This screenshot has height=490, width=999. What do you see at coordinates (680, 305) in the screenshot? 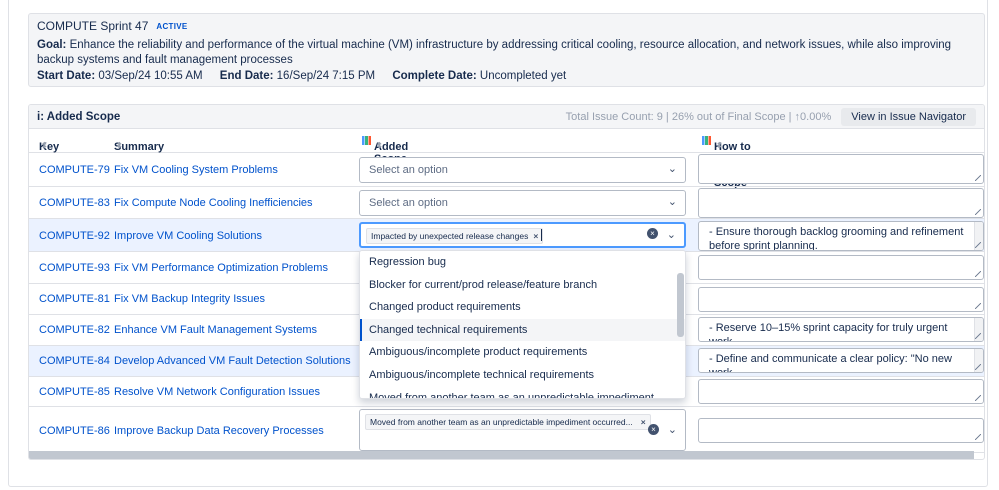
I see `dropdown-scrollbar` at bounding box center [680, 305].